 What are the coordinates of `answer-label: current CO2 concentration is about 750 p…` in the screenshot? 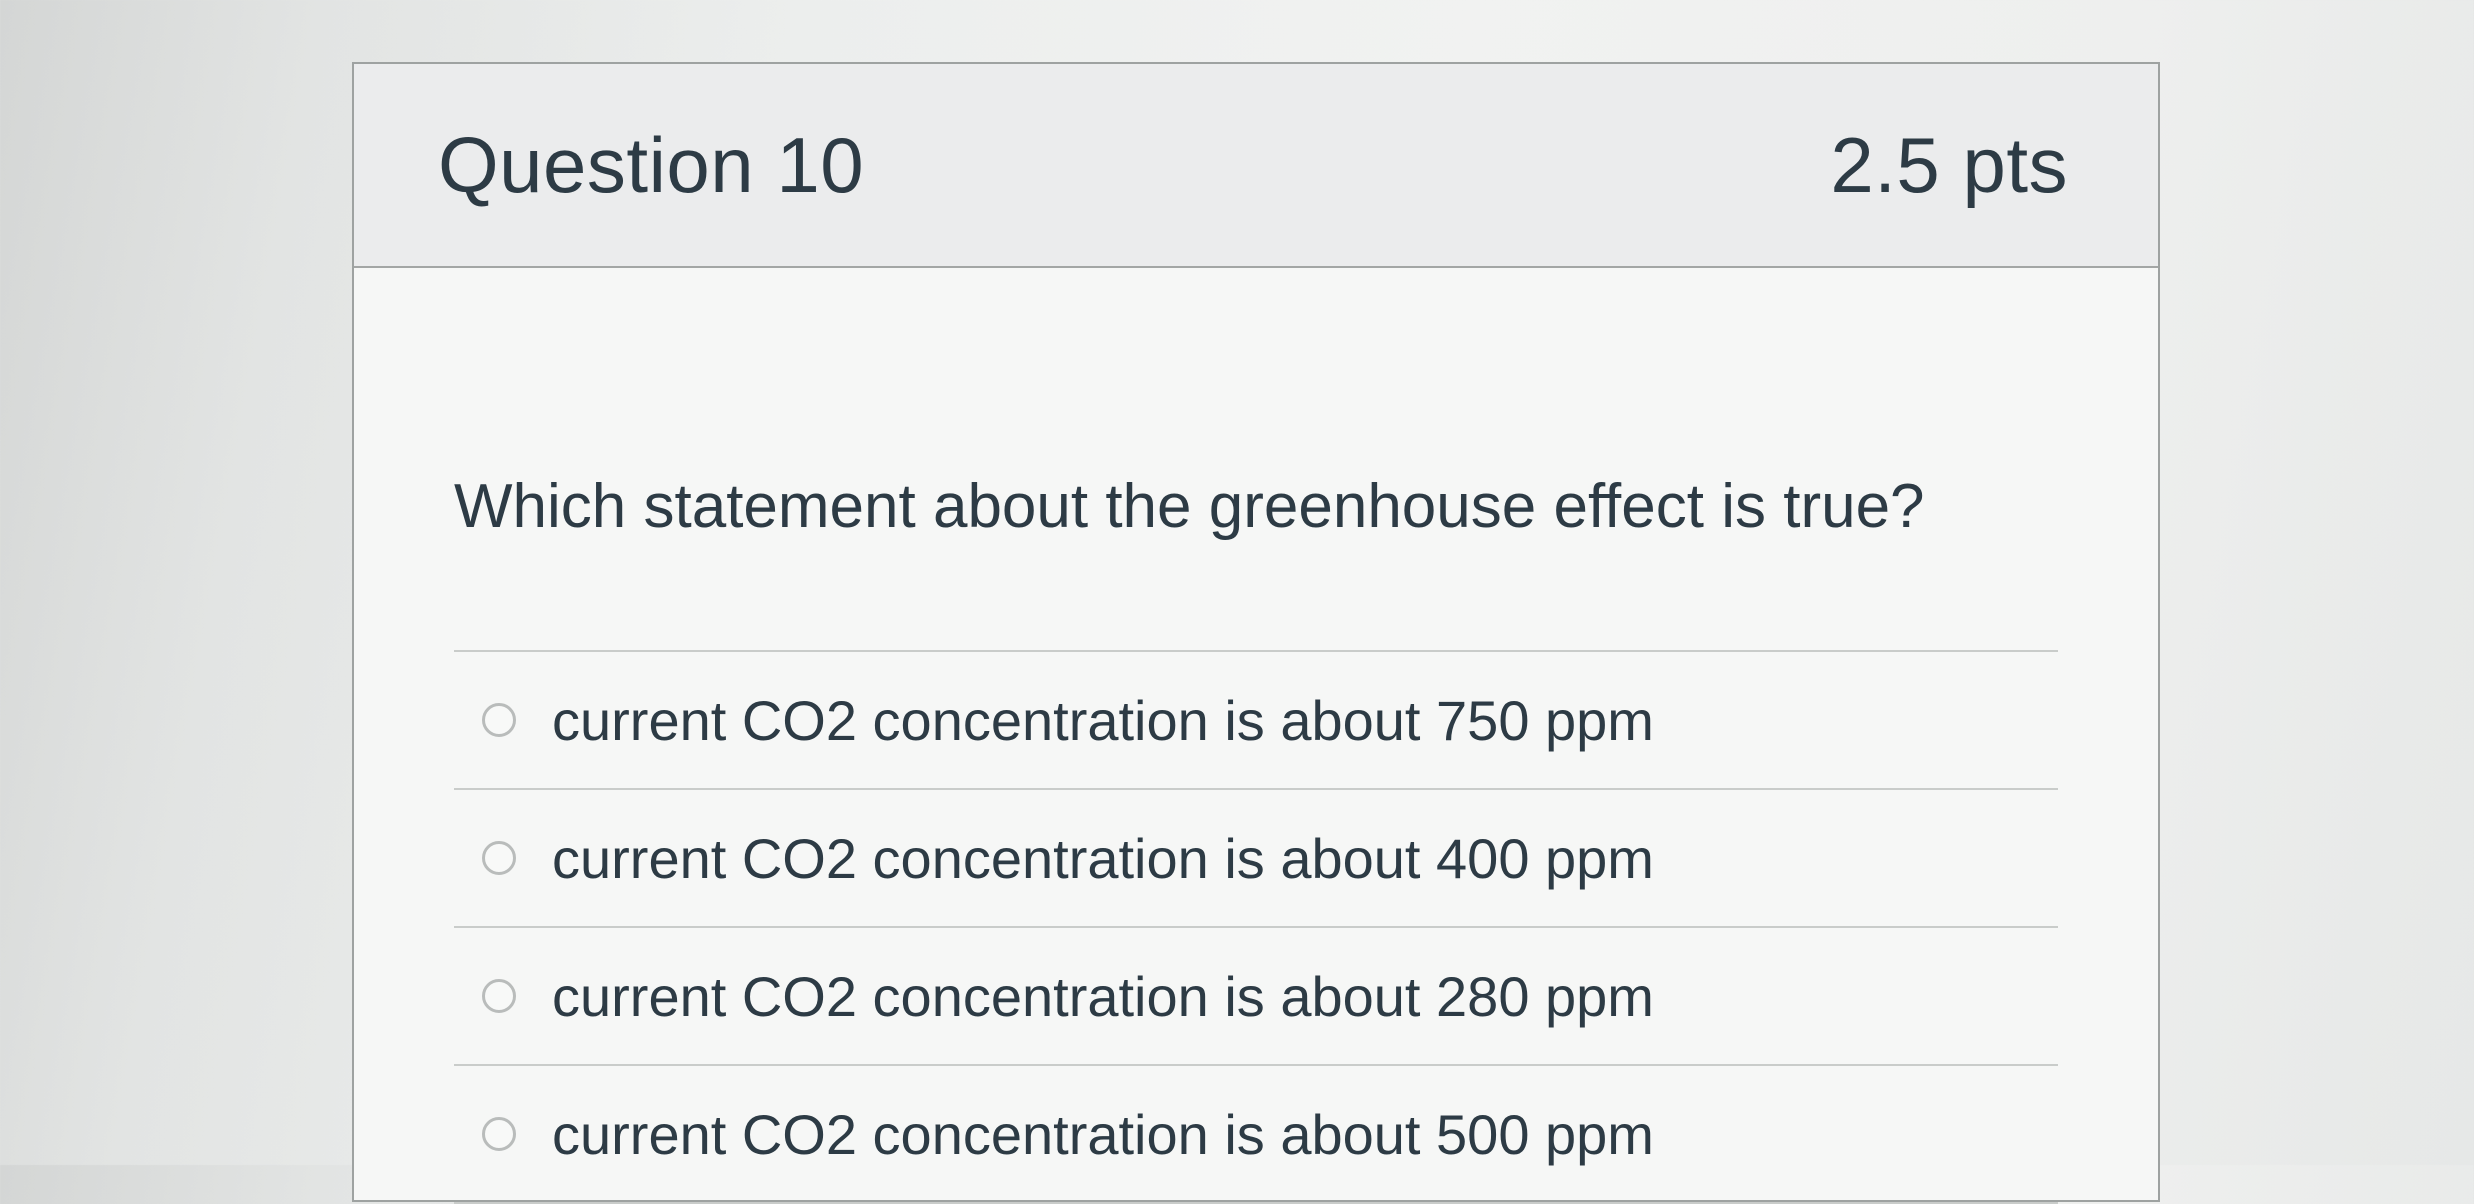 It's located at (1103, 720).